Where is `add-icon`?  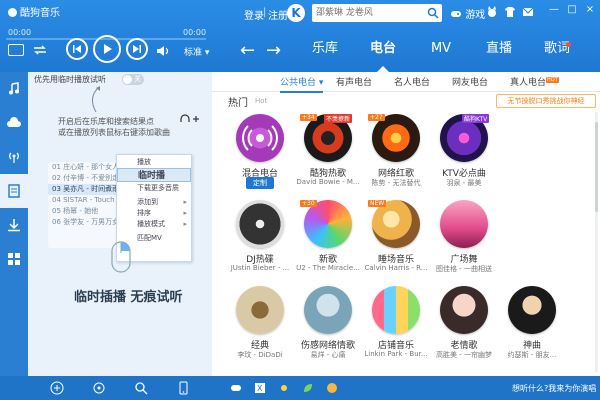 add-icon is located at coordinates (57, 388).